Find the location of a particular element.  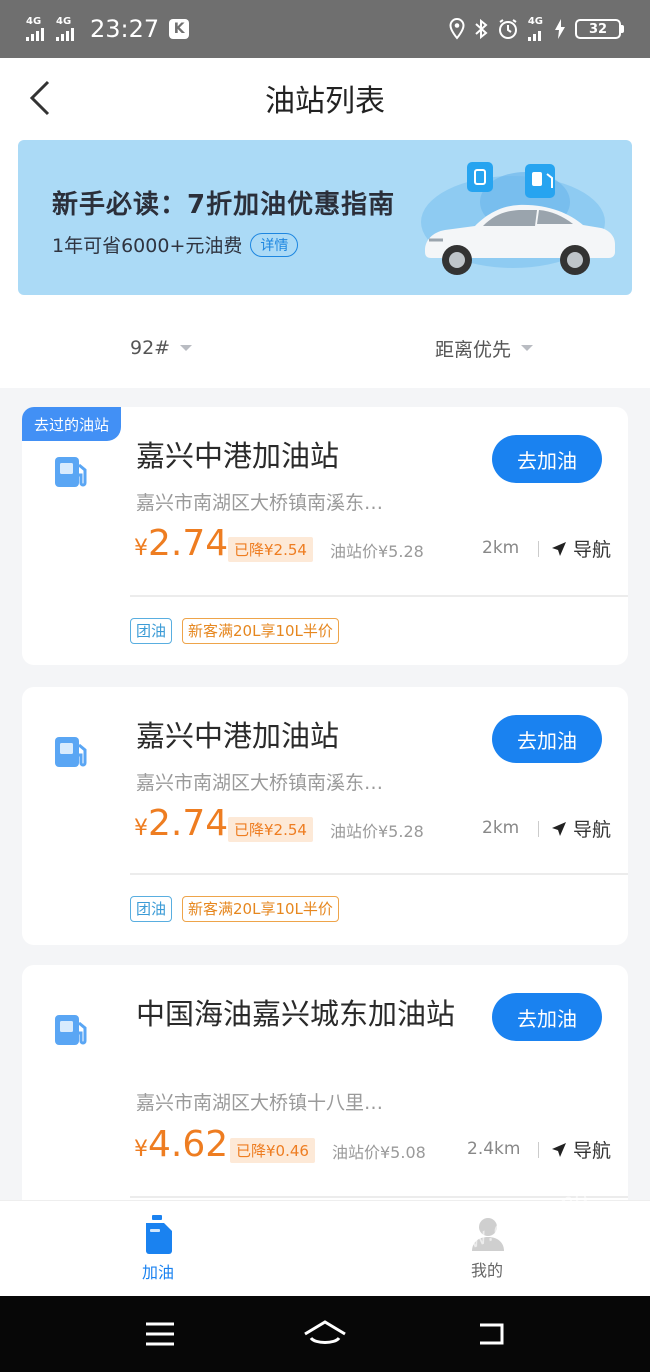

status-right: 4G 32 is located at coordinates (536, 29).